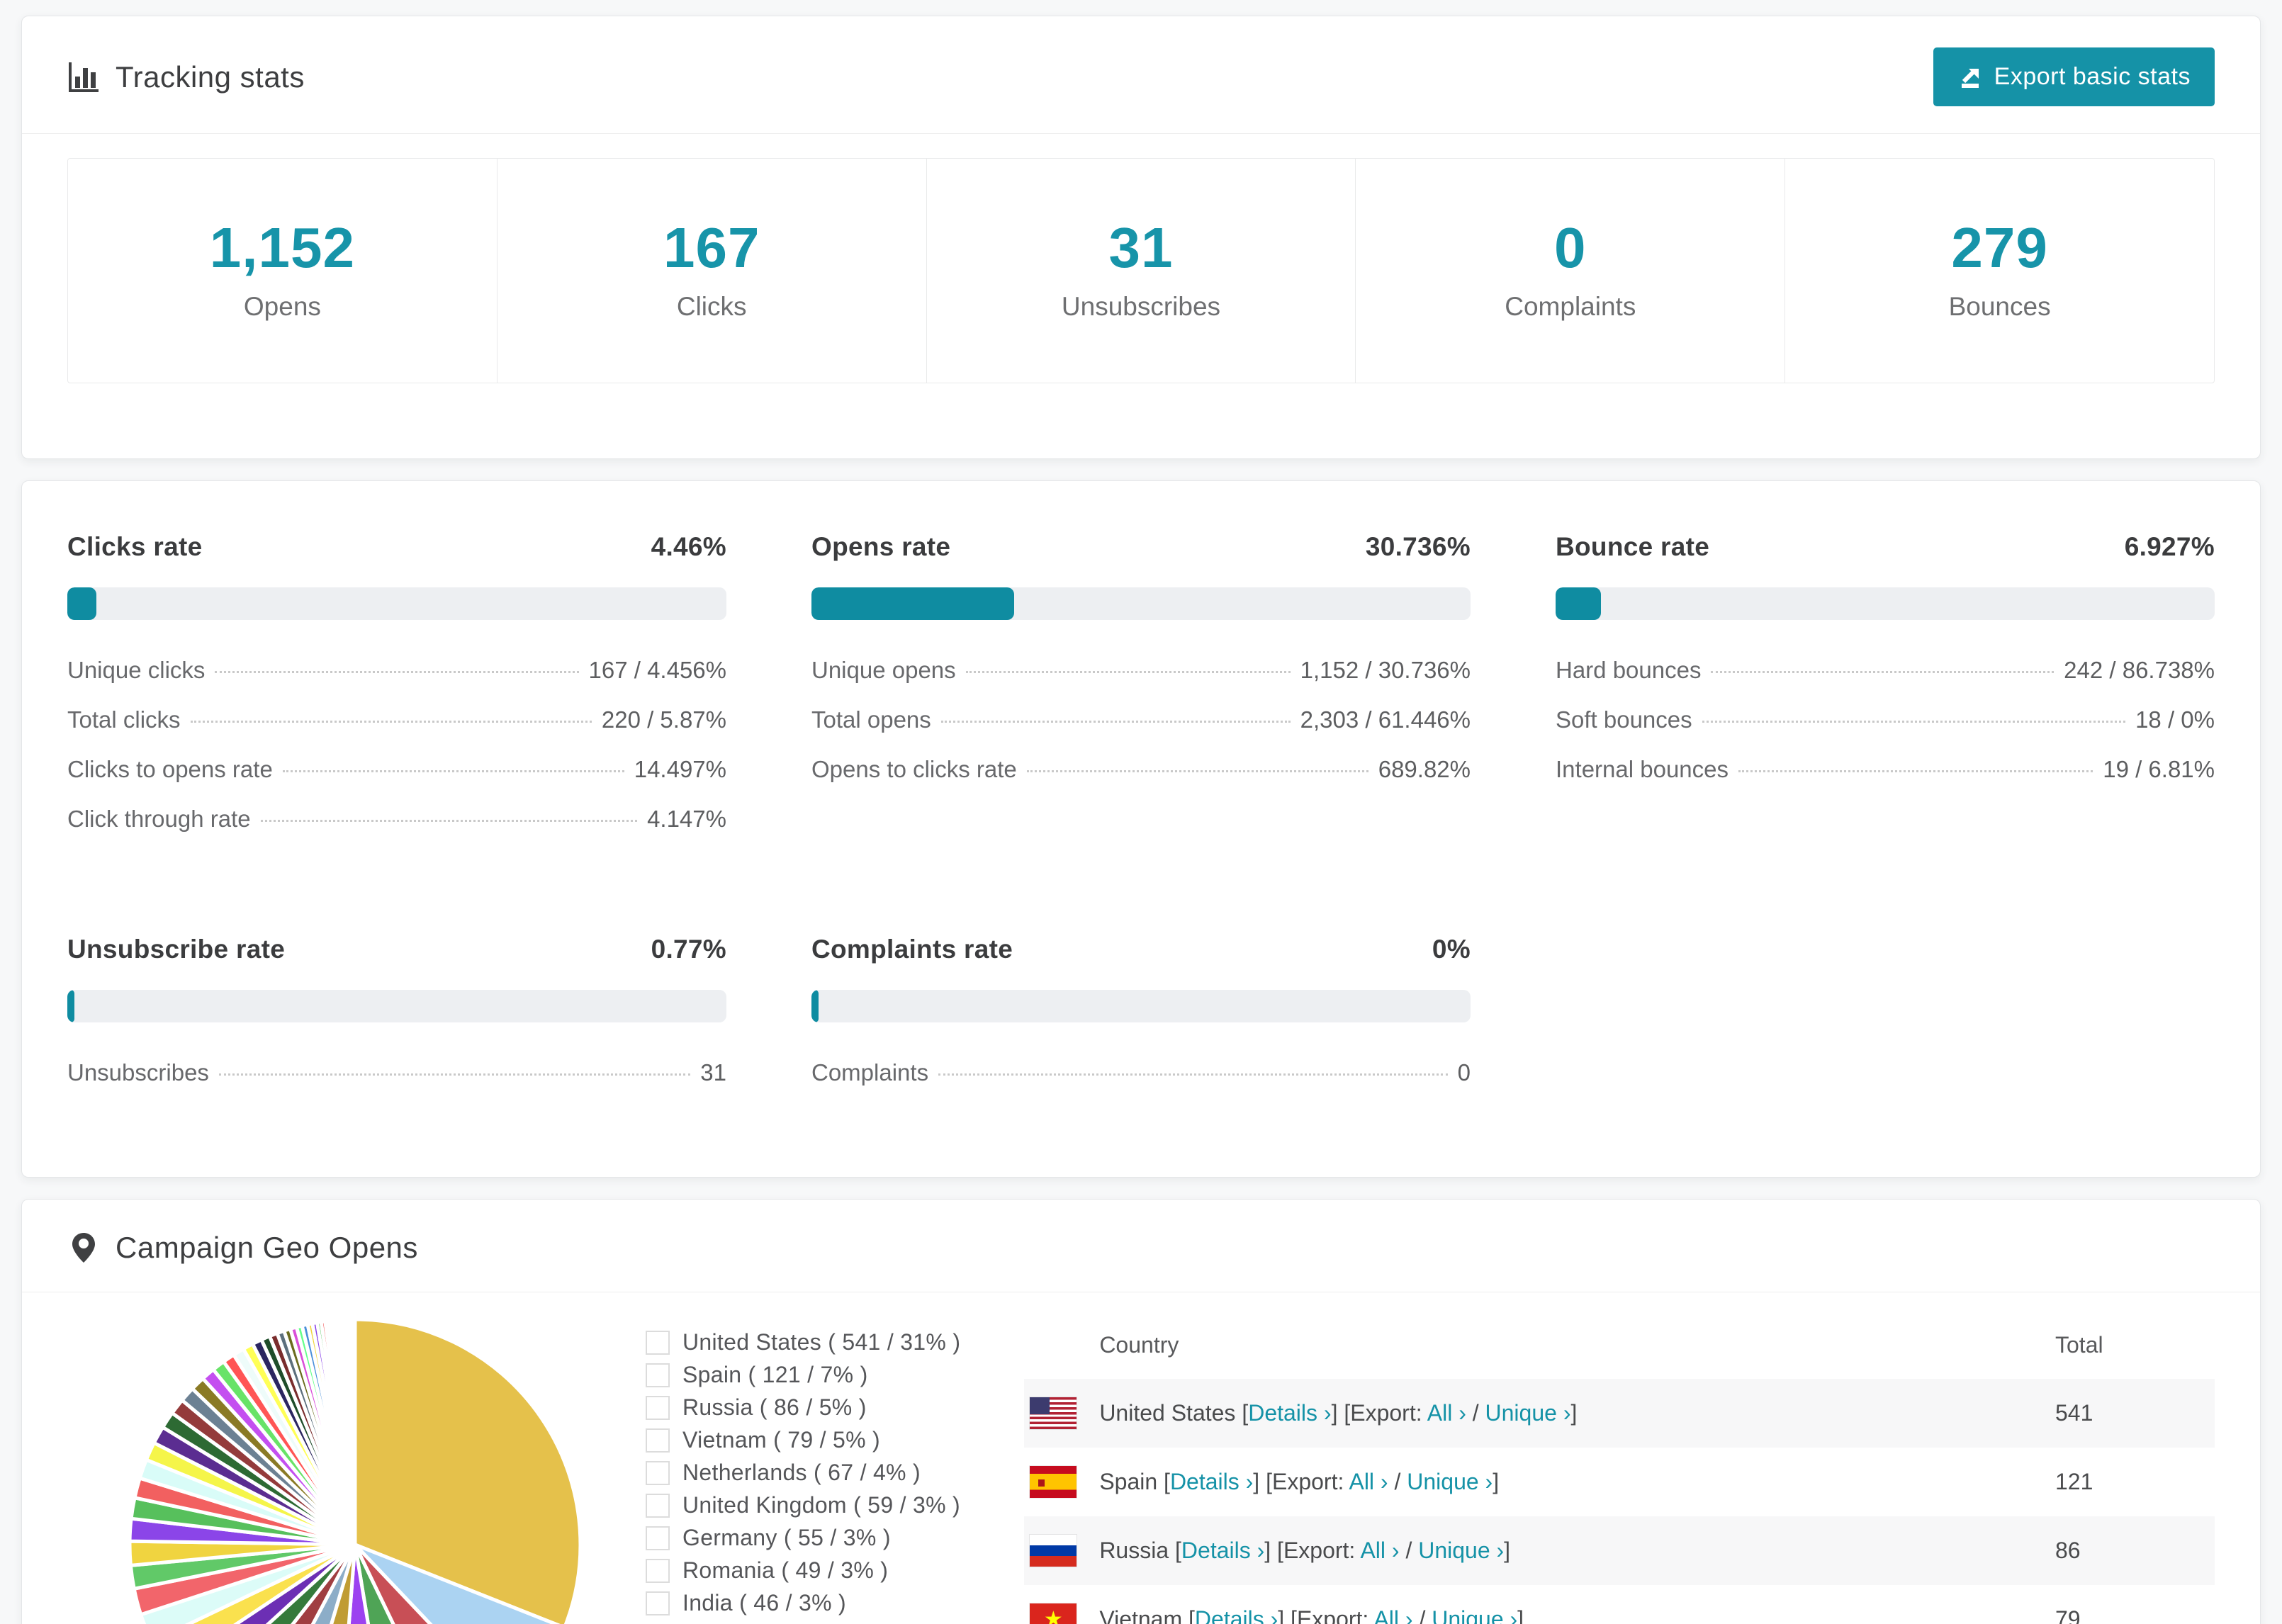 The width and height of the screenshot is (2282, 1624). I want to click on rate-head: Complaints rate 0%, so click(1141, 950).